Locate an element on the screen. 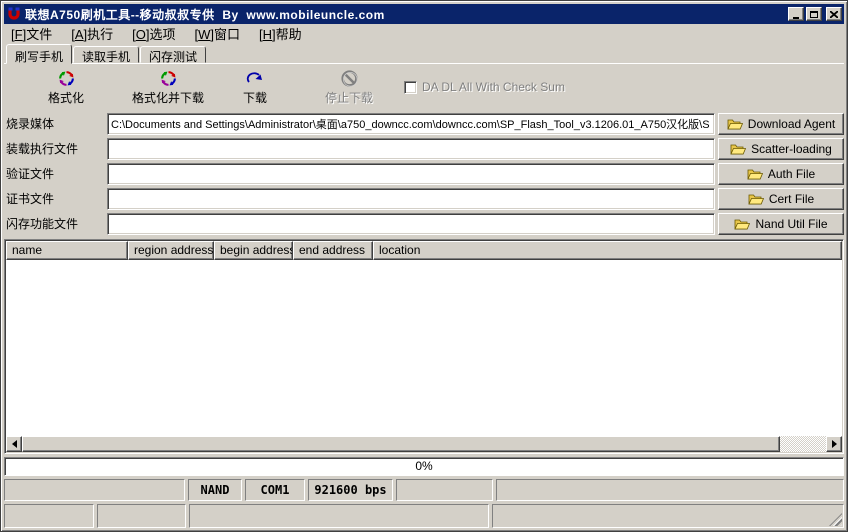 The width and height of the screenshot is (848, 532). download-agent-button: Download Agent is located at coordinates (781, 123).